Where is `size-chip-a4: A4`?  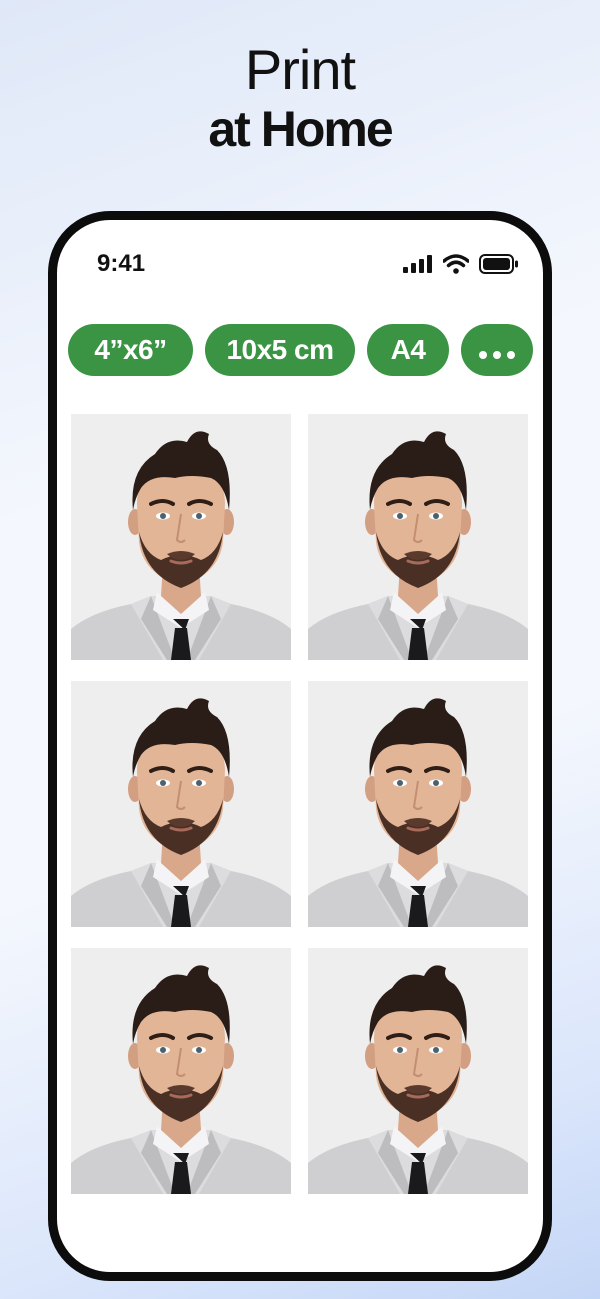 size-chip-a4: A4 is located at coordinates (408, 350).